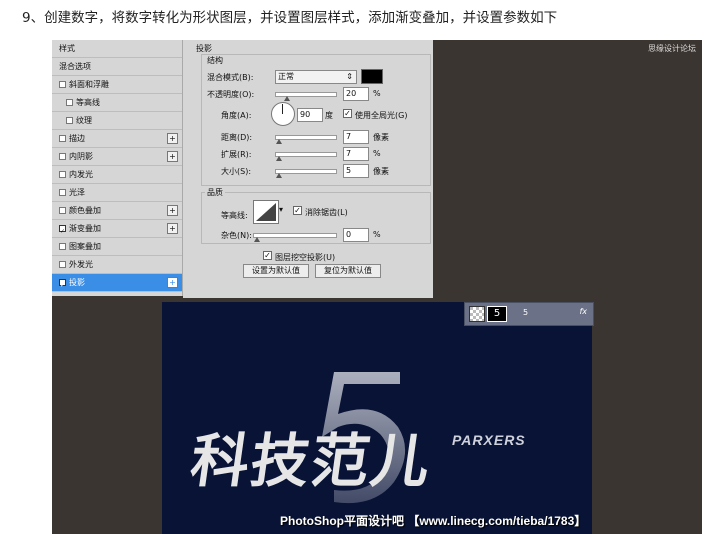 The height and width of the screenshot is (534, 704). I want to click on style-label: 样式, so click(67, 48).